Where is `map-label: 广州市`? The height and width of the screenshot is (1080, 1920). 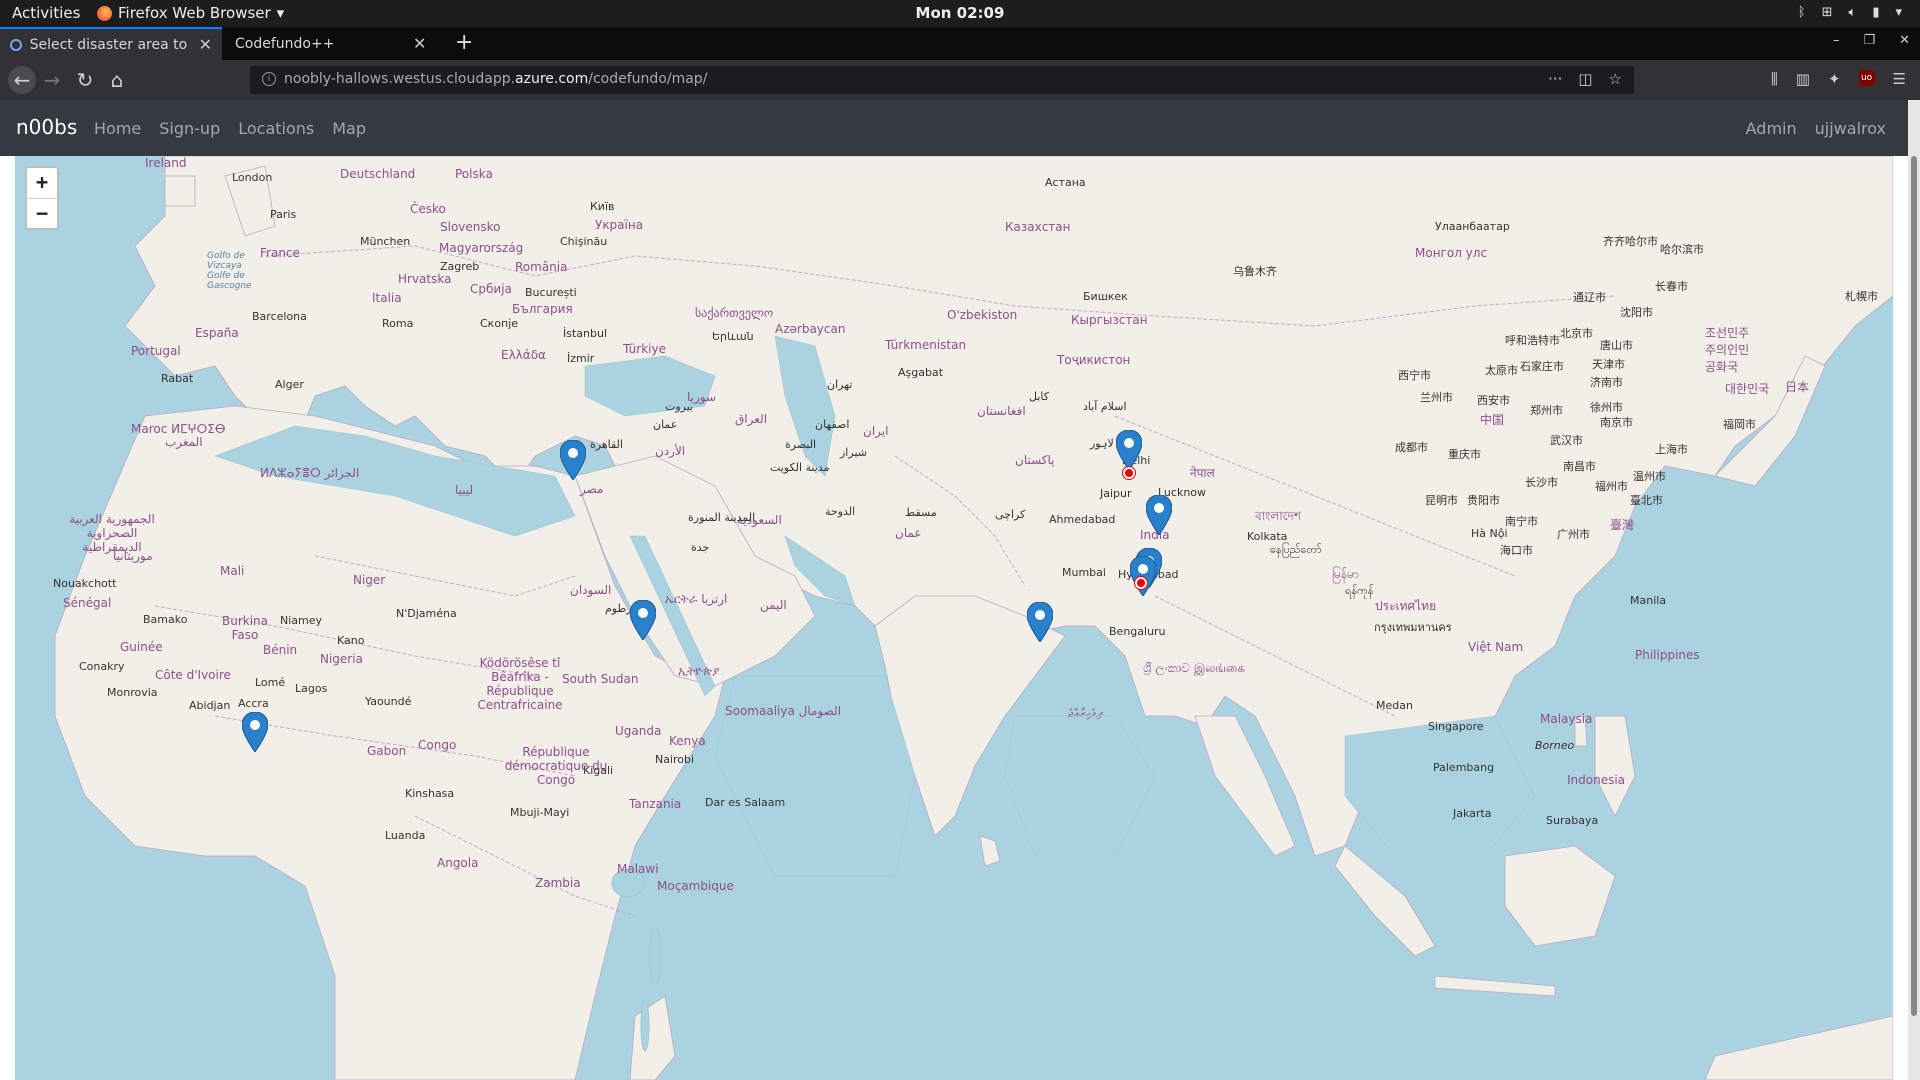
map-label: 广州市 is located at coordinates (1573, 534).